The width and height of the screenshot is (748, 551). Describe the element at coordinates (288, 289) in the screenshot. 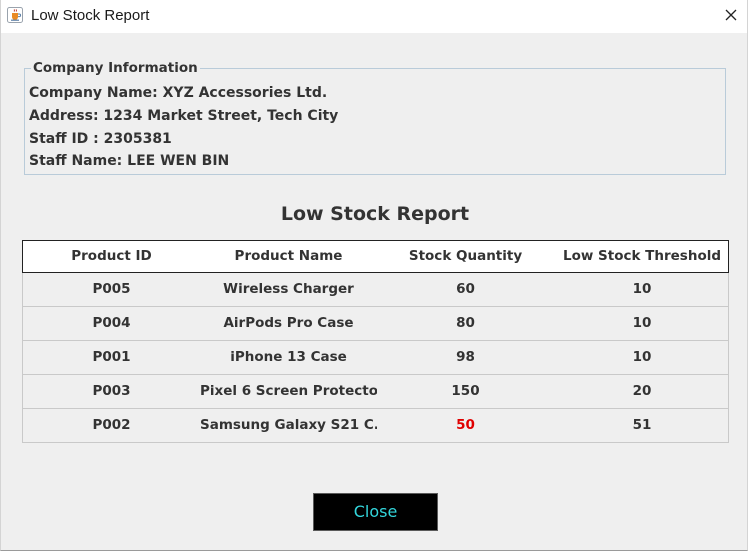

I see `product-name-cell: Wireless Charger` at that location.